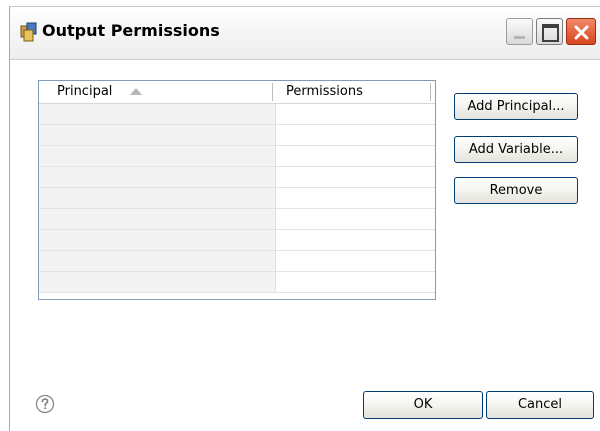 The width and height of the screenshot is (600, 431). I want to click on permissions-app-icon, so click(29, 32).